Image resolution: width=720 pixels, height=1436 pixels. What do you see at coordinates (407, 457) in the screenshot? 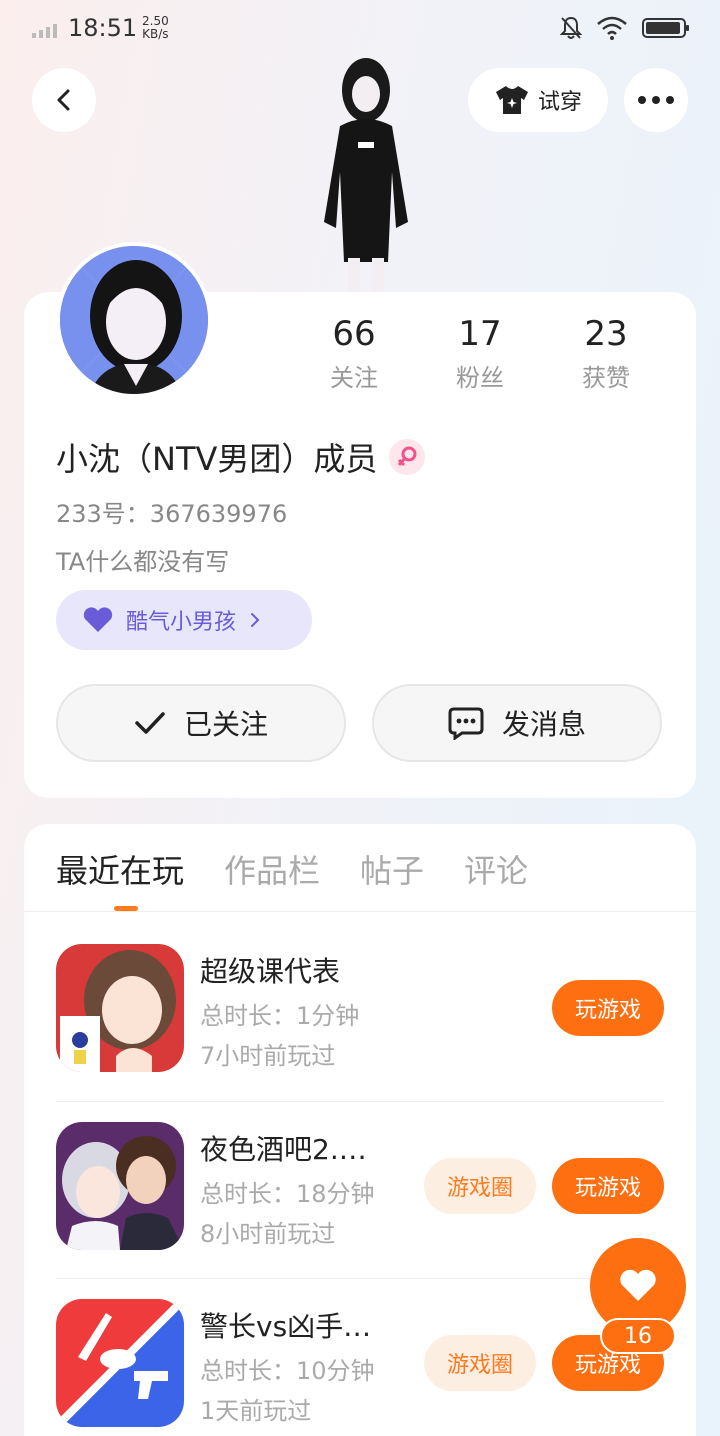
I see `female-icon` at bounding box center [407, 457].